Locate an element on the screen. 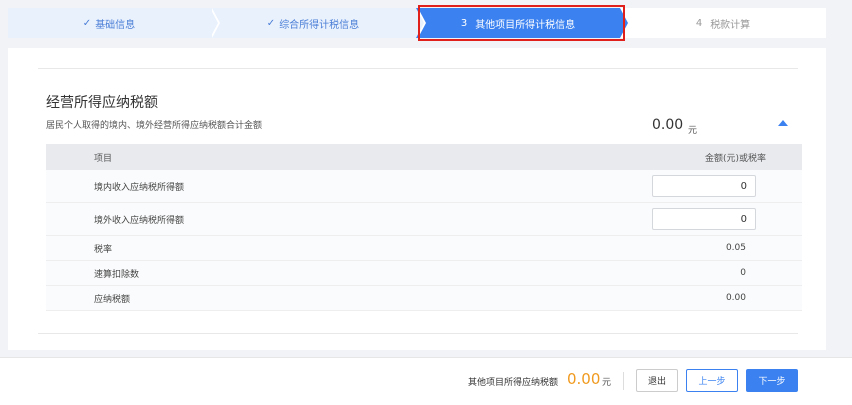 Image resolution: width=852 pixels, height=405 pixels. table-header: 项目 金额(元)或税率 is located at coordinates (424, 157).